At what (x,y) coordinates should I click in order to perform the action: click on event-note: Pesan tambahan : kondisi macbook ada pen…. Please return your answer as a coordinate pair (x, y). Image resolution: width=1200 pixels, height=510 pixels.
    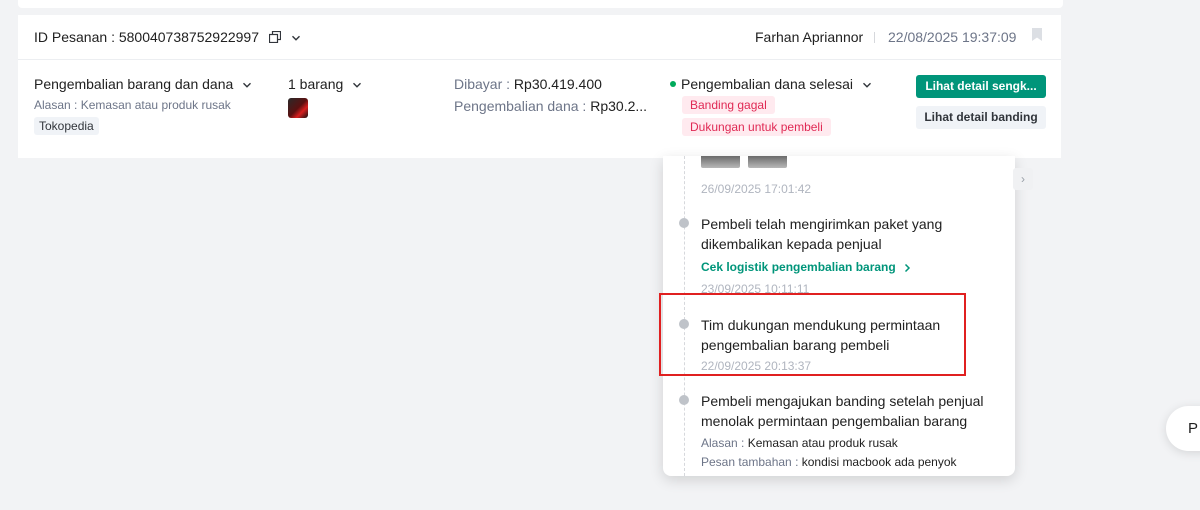
    Looking at the image, I should click on (829, 462).